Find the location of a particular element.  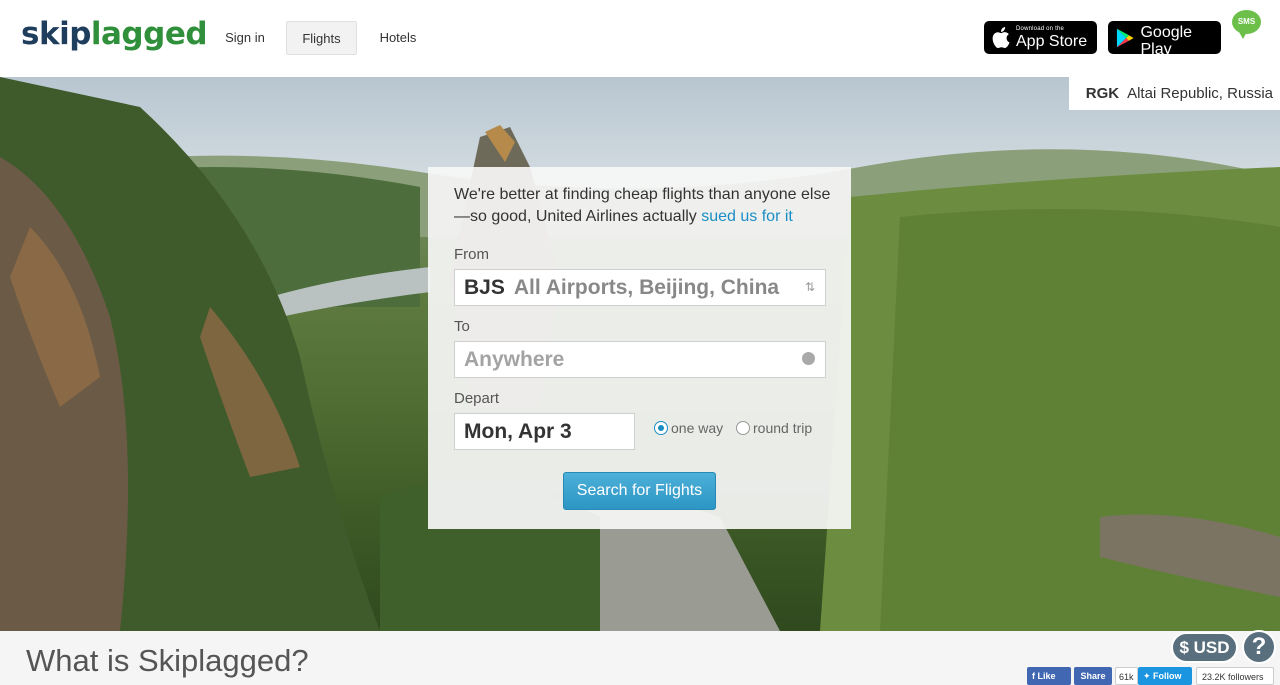

facebook-like-button: f Like is located at coordinates (1049, 676).